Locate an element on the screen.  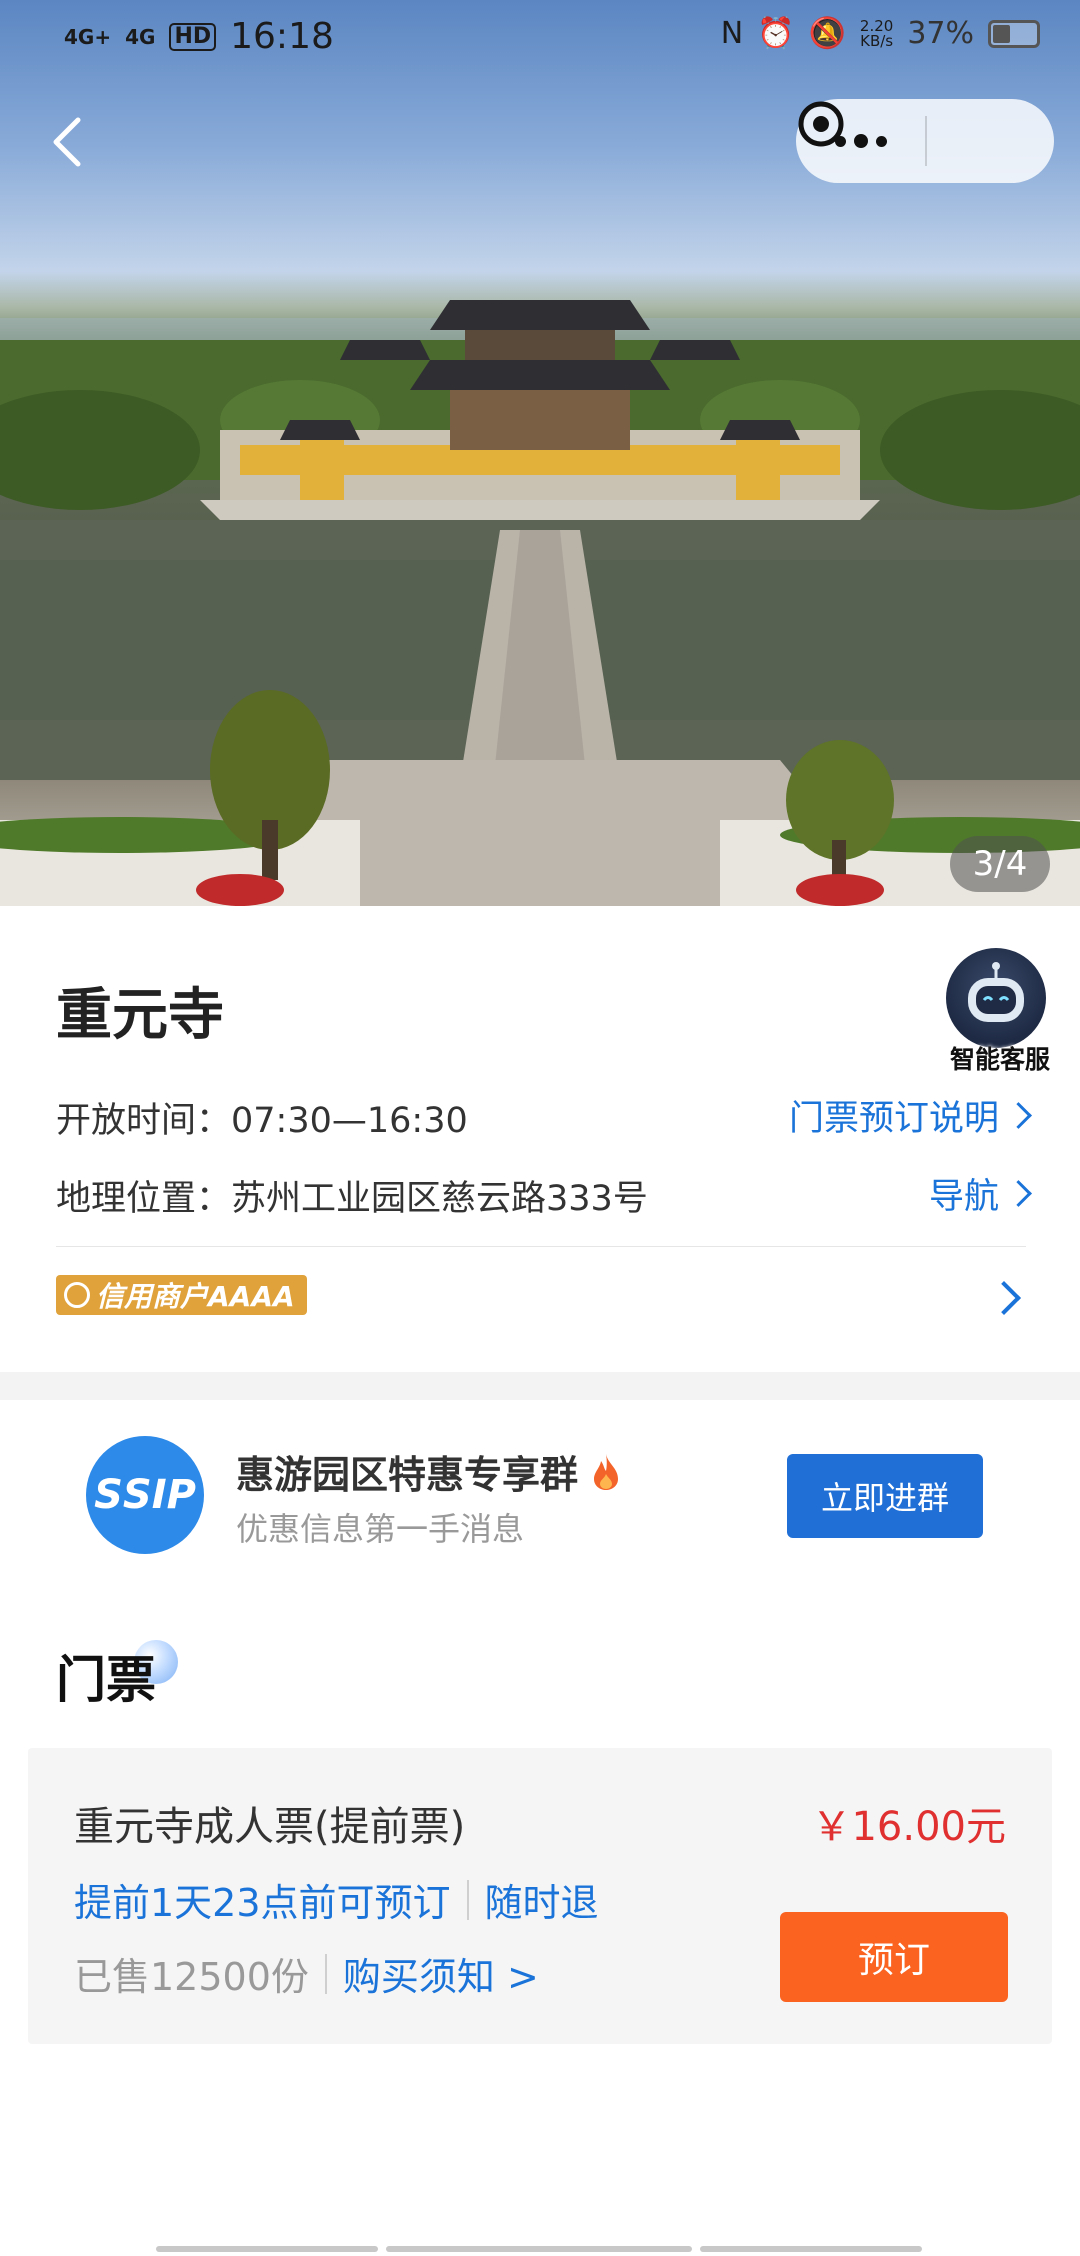
group-title: 惠游园区特惠专享群 is located at coordinates (429, 1471).